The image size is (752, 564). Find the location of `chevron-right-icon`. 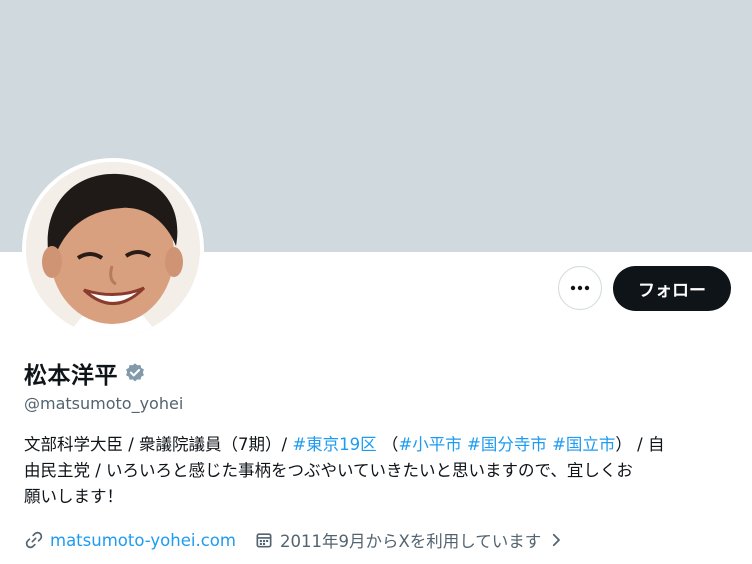

chevron-right-icon is located at coordinates (556, 540).